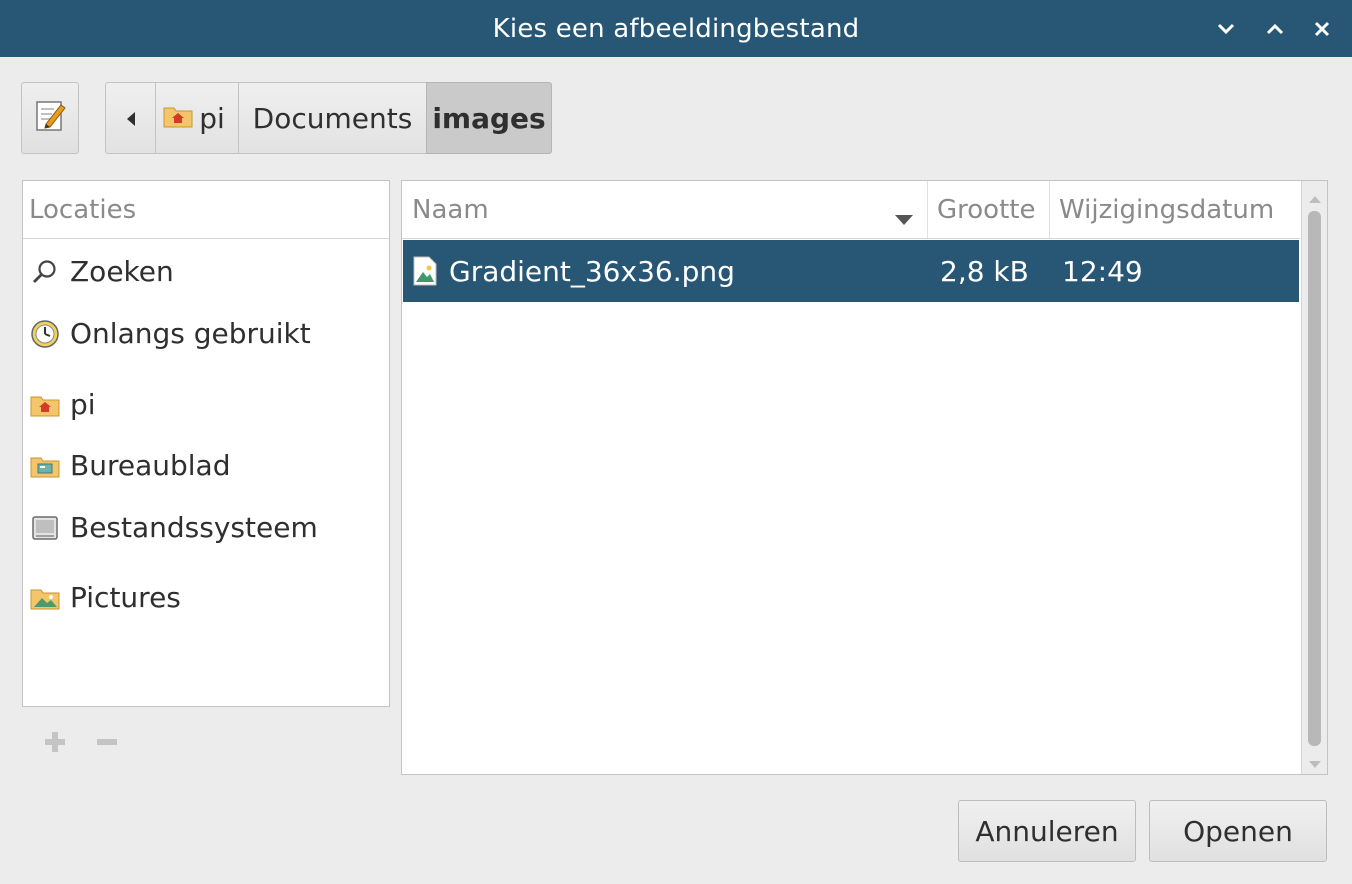  Describe the element at coordinates (1102, 271) in the screenshot. I see `file-date: 12:49` at that location.